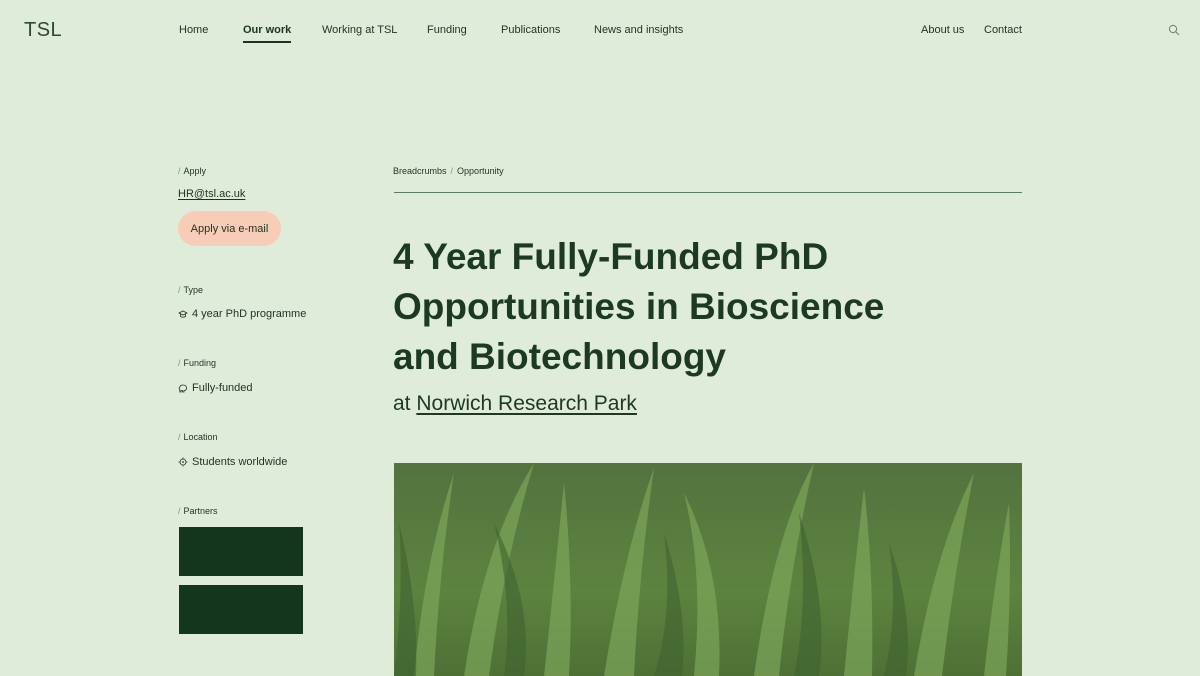  What do you see at coordinates (195, 171) in the screenshot?
I see `apply-heading-text: Apply` at bounding box center [195, 171].